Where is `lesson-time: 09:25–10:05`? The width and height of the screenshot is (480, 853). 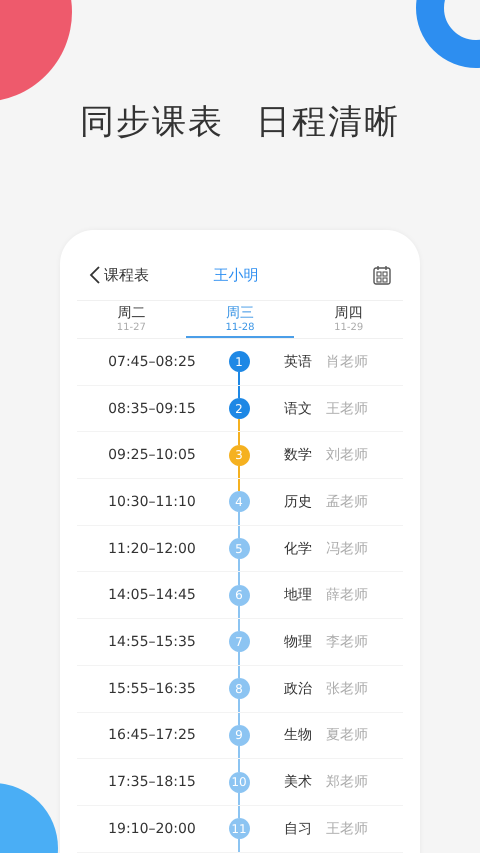 lesson-time: 09:25–10:05 is located at coordinates (152, 455).